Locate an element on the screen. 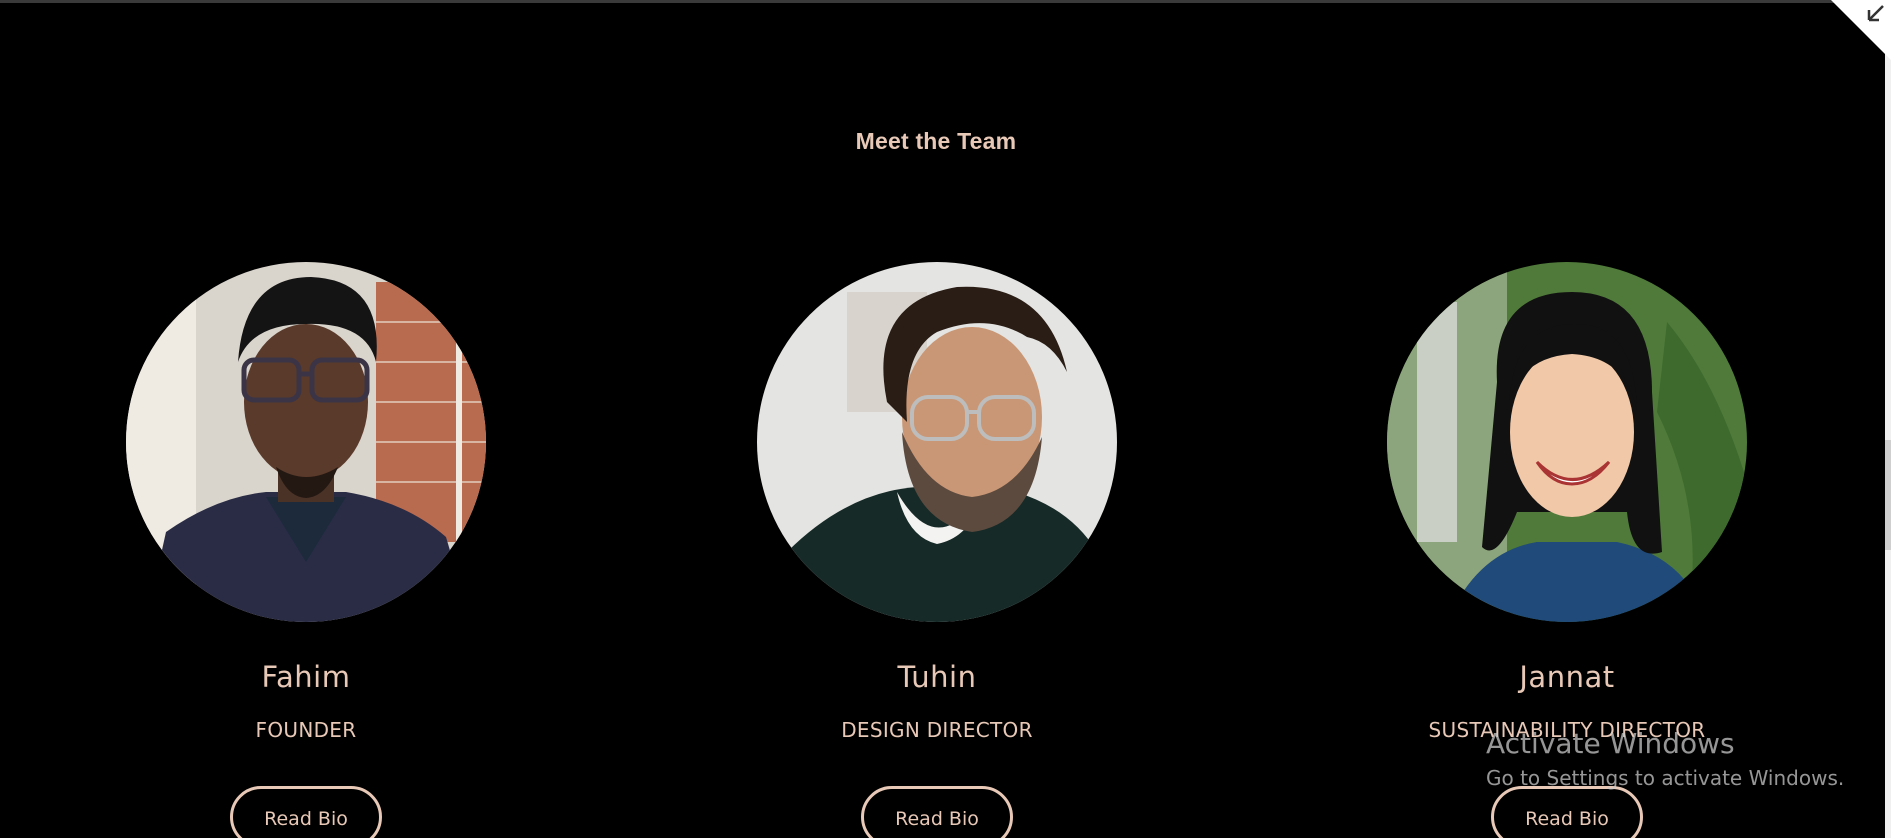 Image resolution: width=1891 pixels, height=838 pixels. avatar-tuhin is located at coordinates (937, 442).